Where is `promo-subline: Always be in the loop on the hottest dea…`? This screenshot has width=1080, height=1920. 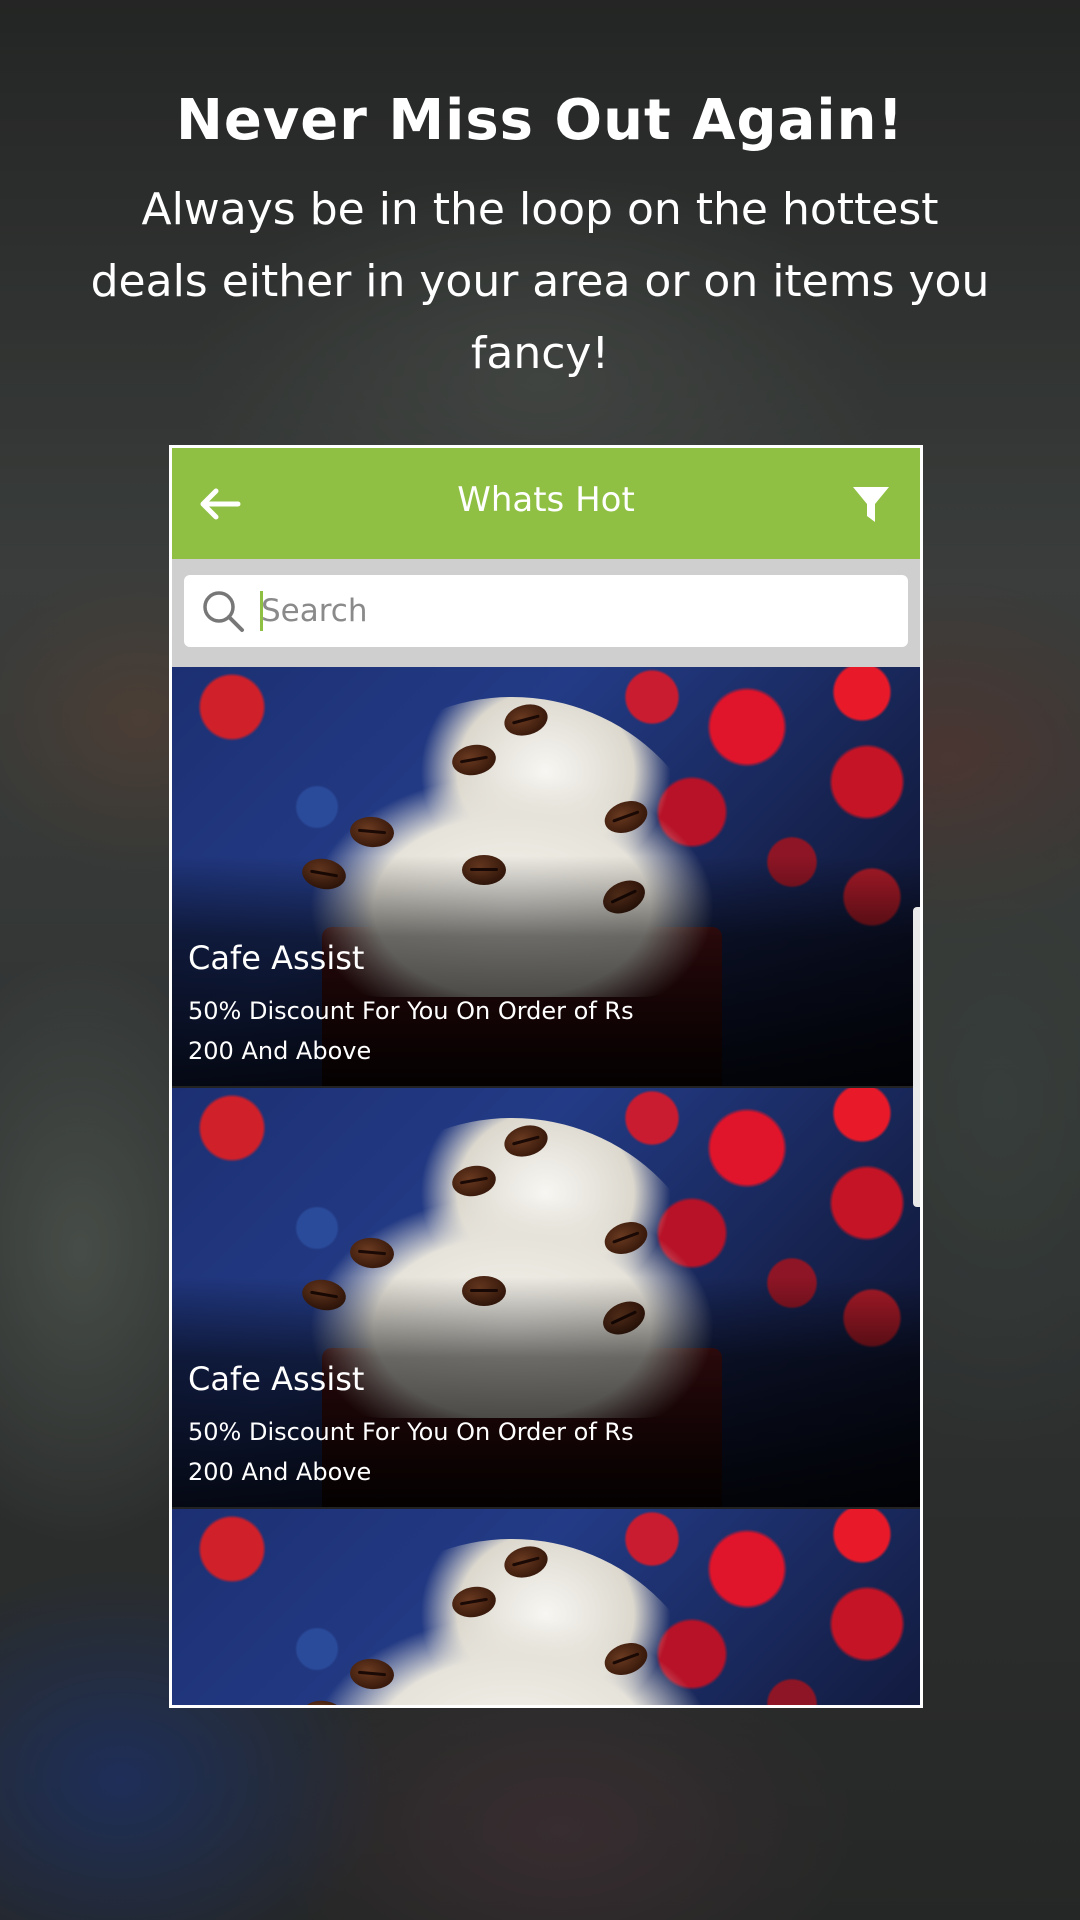
promo-subline: Always be in the loop on the hottest dea… is located at coordinates (540, 281).